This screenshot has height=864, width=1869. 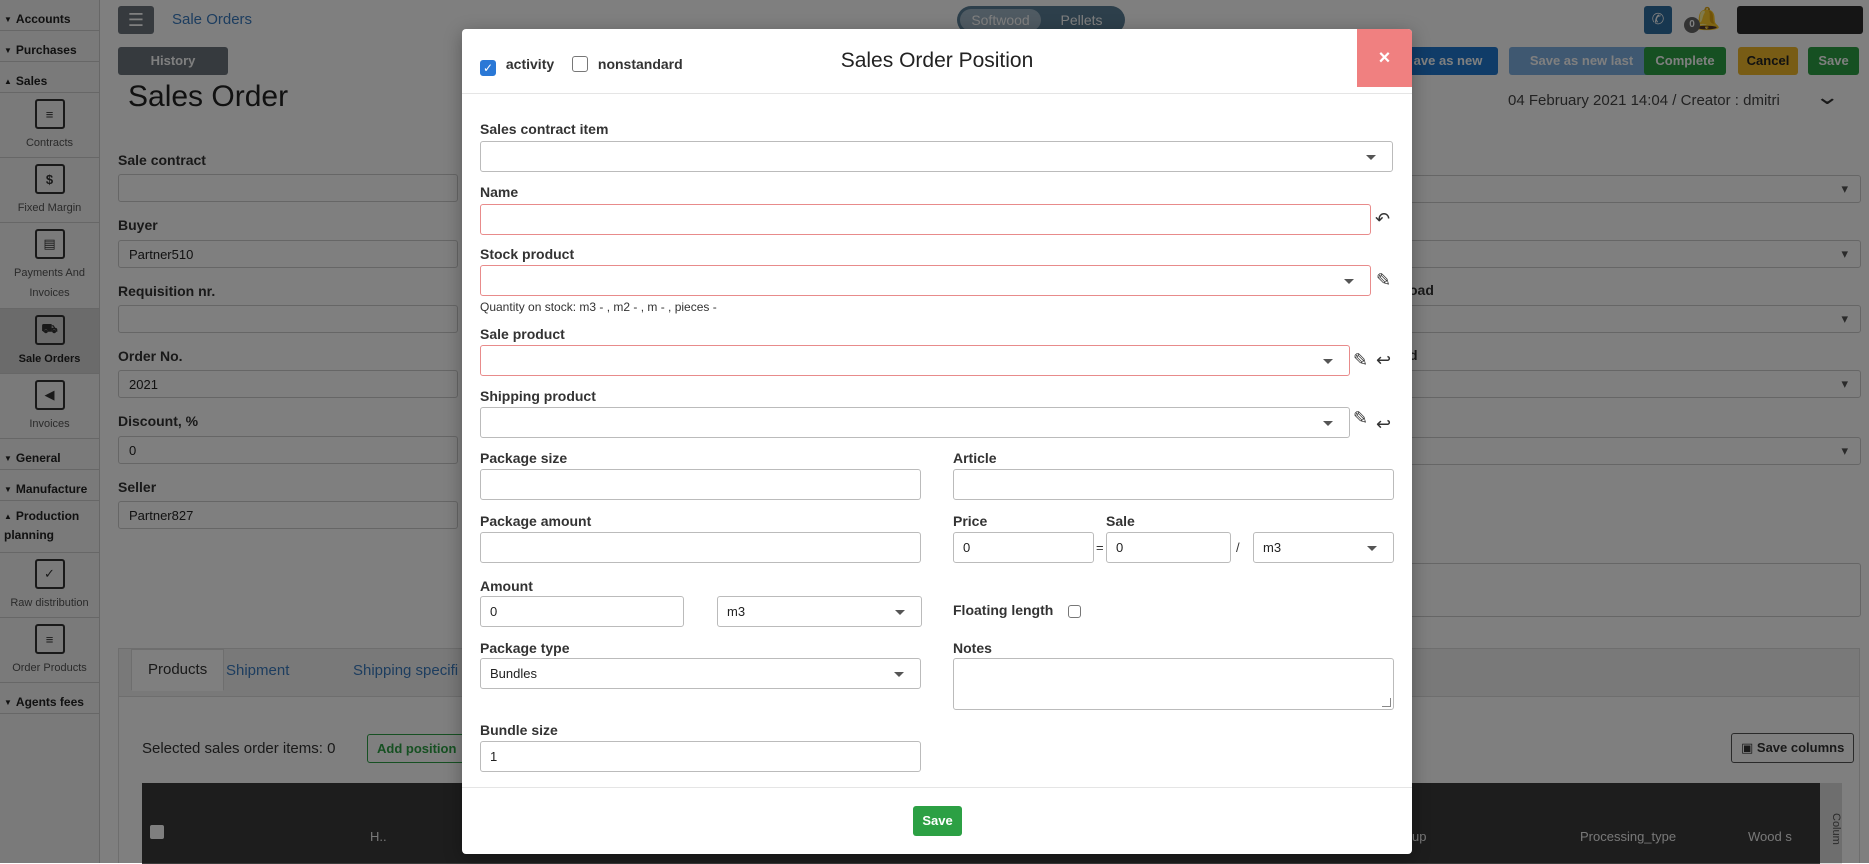 I want to click on bundle-size-field: 1, so click(x=700, y=756).